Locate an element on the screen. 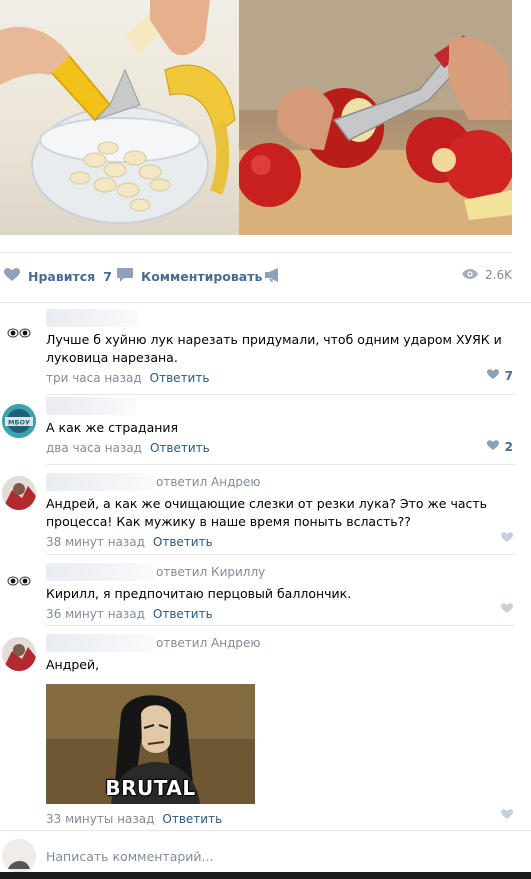  views-count: 2.6K is located at coordinates (498, 275).